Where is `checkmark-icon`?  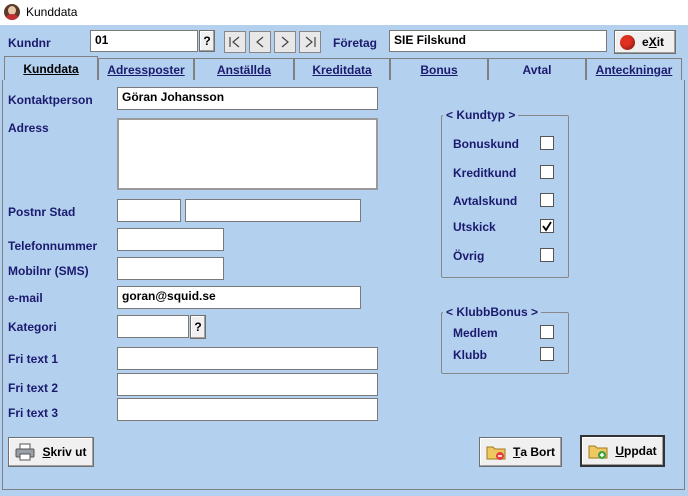
checkmark-icon is located at coordinates (547, 226).